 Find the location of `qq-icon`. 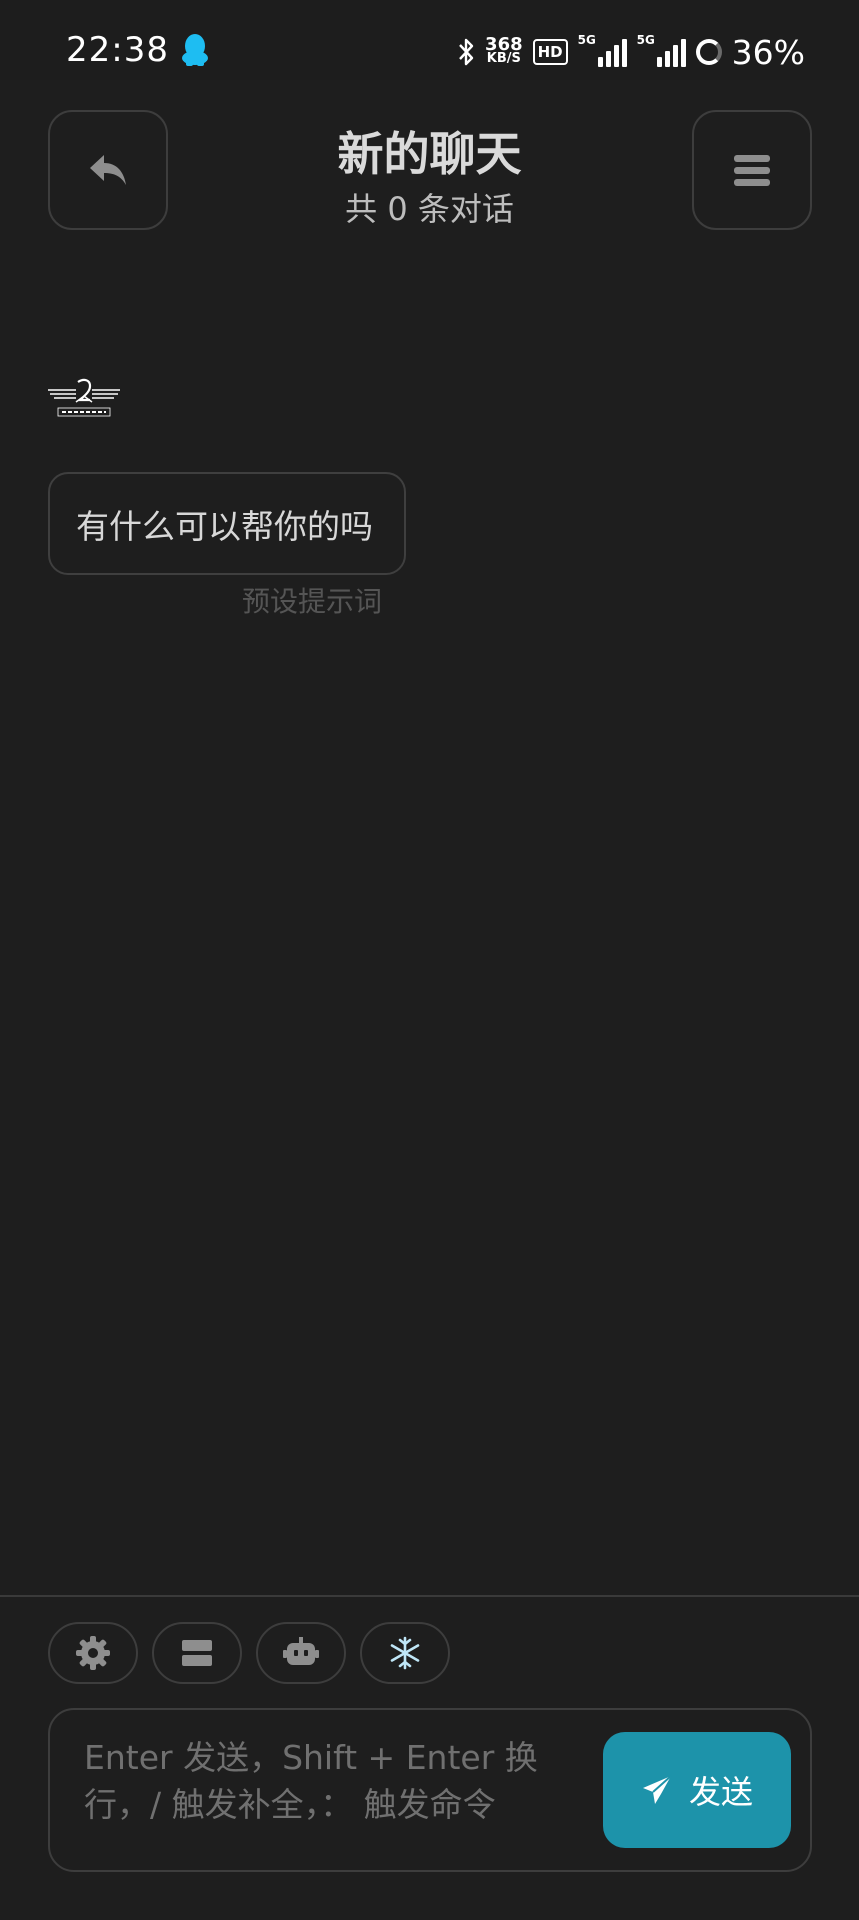

qq-icon is located at coordinates (195, 50).